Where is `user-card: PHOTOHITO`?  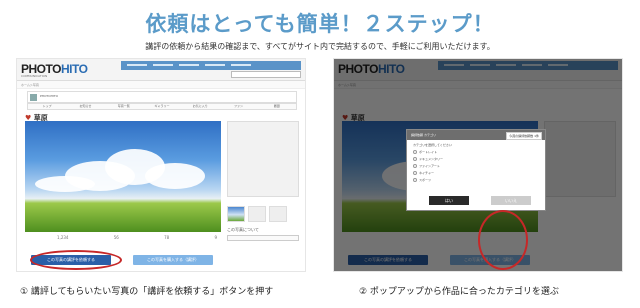 user-card: PHOTOHITO is located at coordinates (162, 97).